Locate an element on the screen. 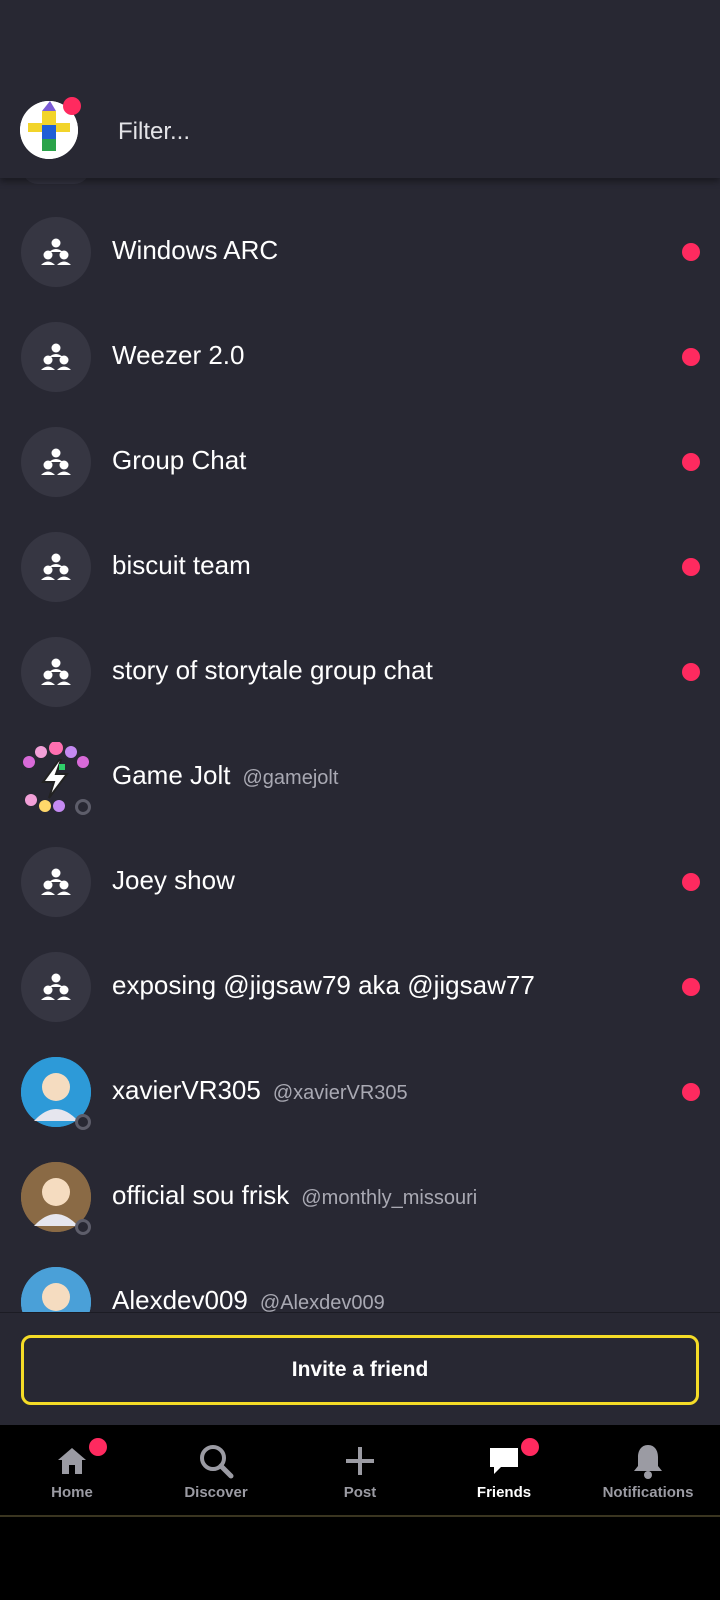 The height and width of the screenshot is (1600, 720). chat-handle: @xavierVR305 is located at coordinates (340, 1093).